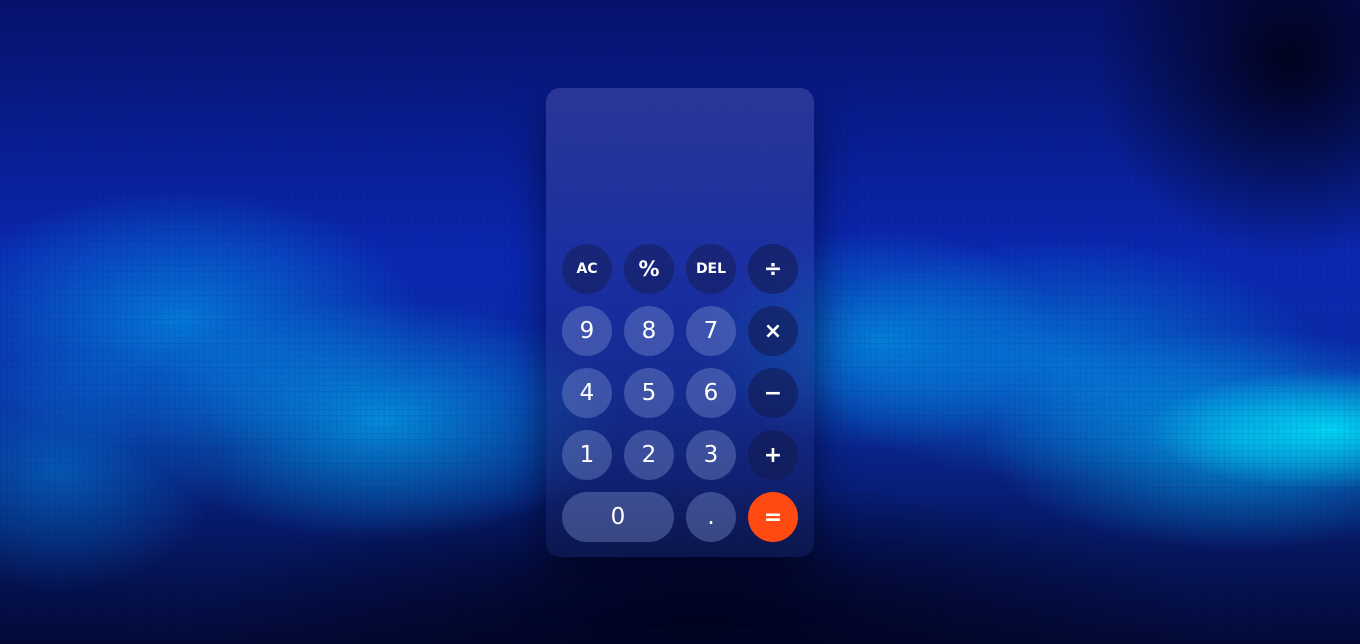 The image size is (1360, 644). What do you see at coordinates (587, 393) in the screenshot?
I see `digit-4-button: 4` at bounding box center [587, 393].